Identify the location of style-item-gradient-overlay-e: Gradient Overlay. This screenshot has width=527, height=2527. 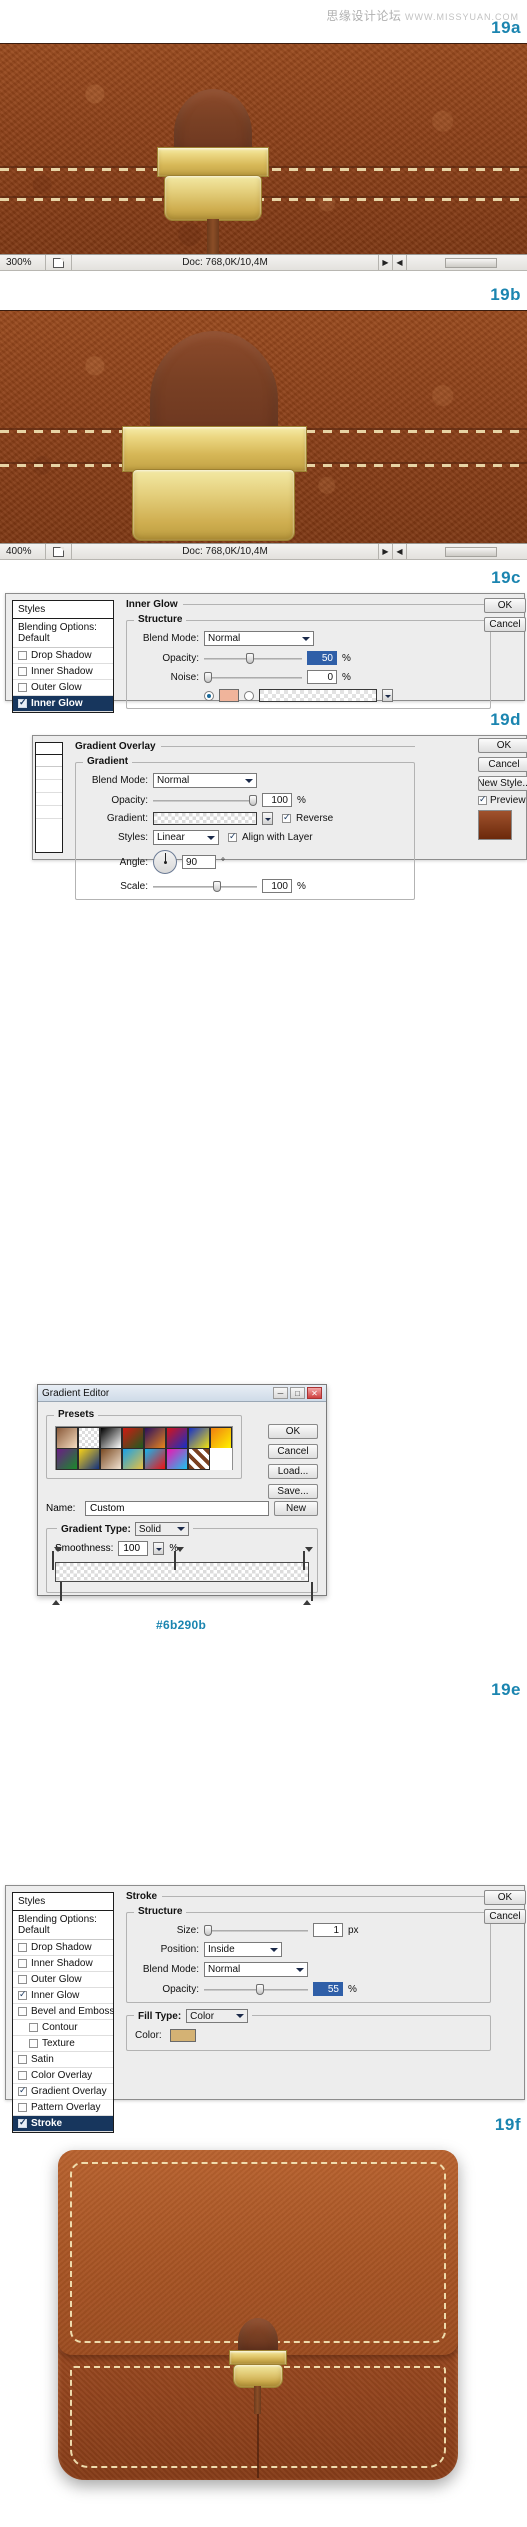
(63, 2092).